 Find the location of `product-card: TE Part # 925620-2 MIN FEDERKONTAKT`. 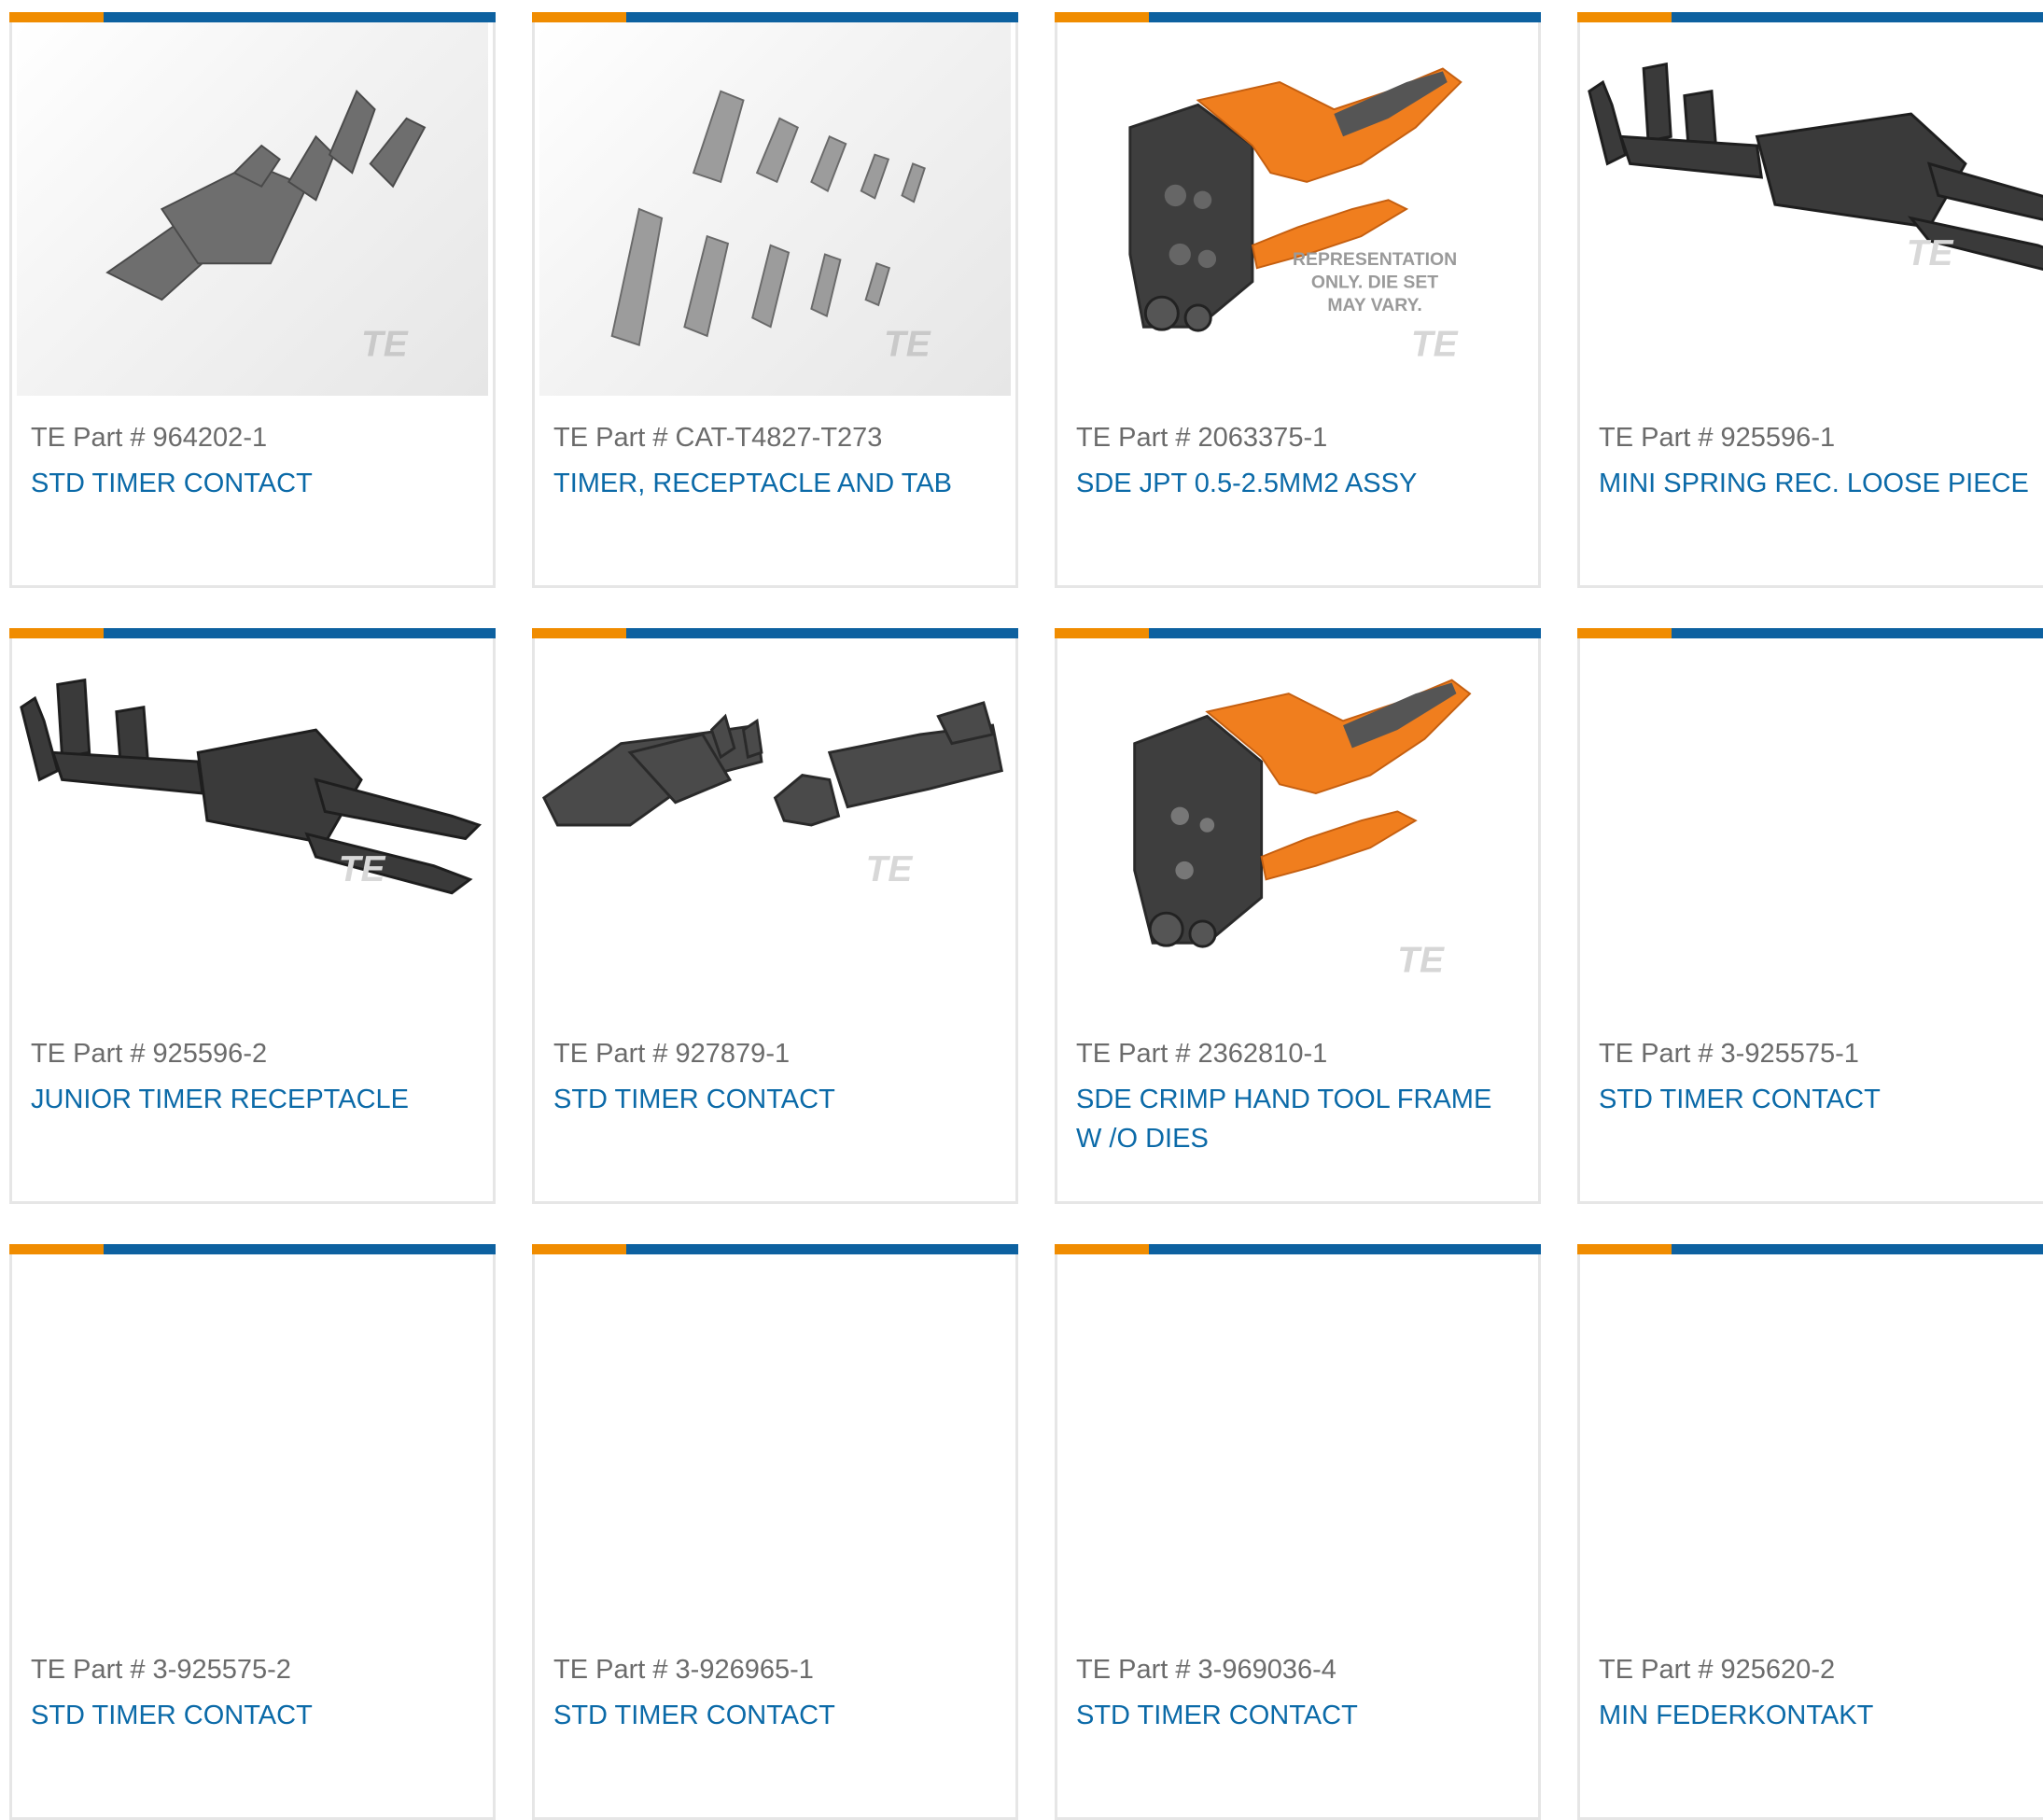

product-card: TE Part # 925620-2 MIN FEDERKONTAKT is located at coordinates (1810, 1532).